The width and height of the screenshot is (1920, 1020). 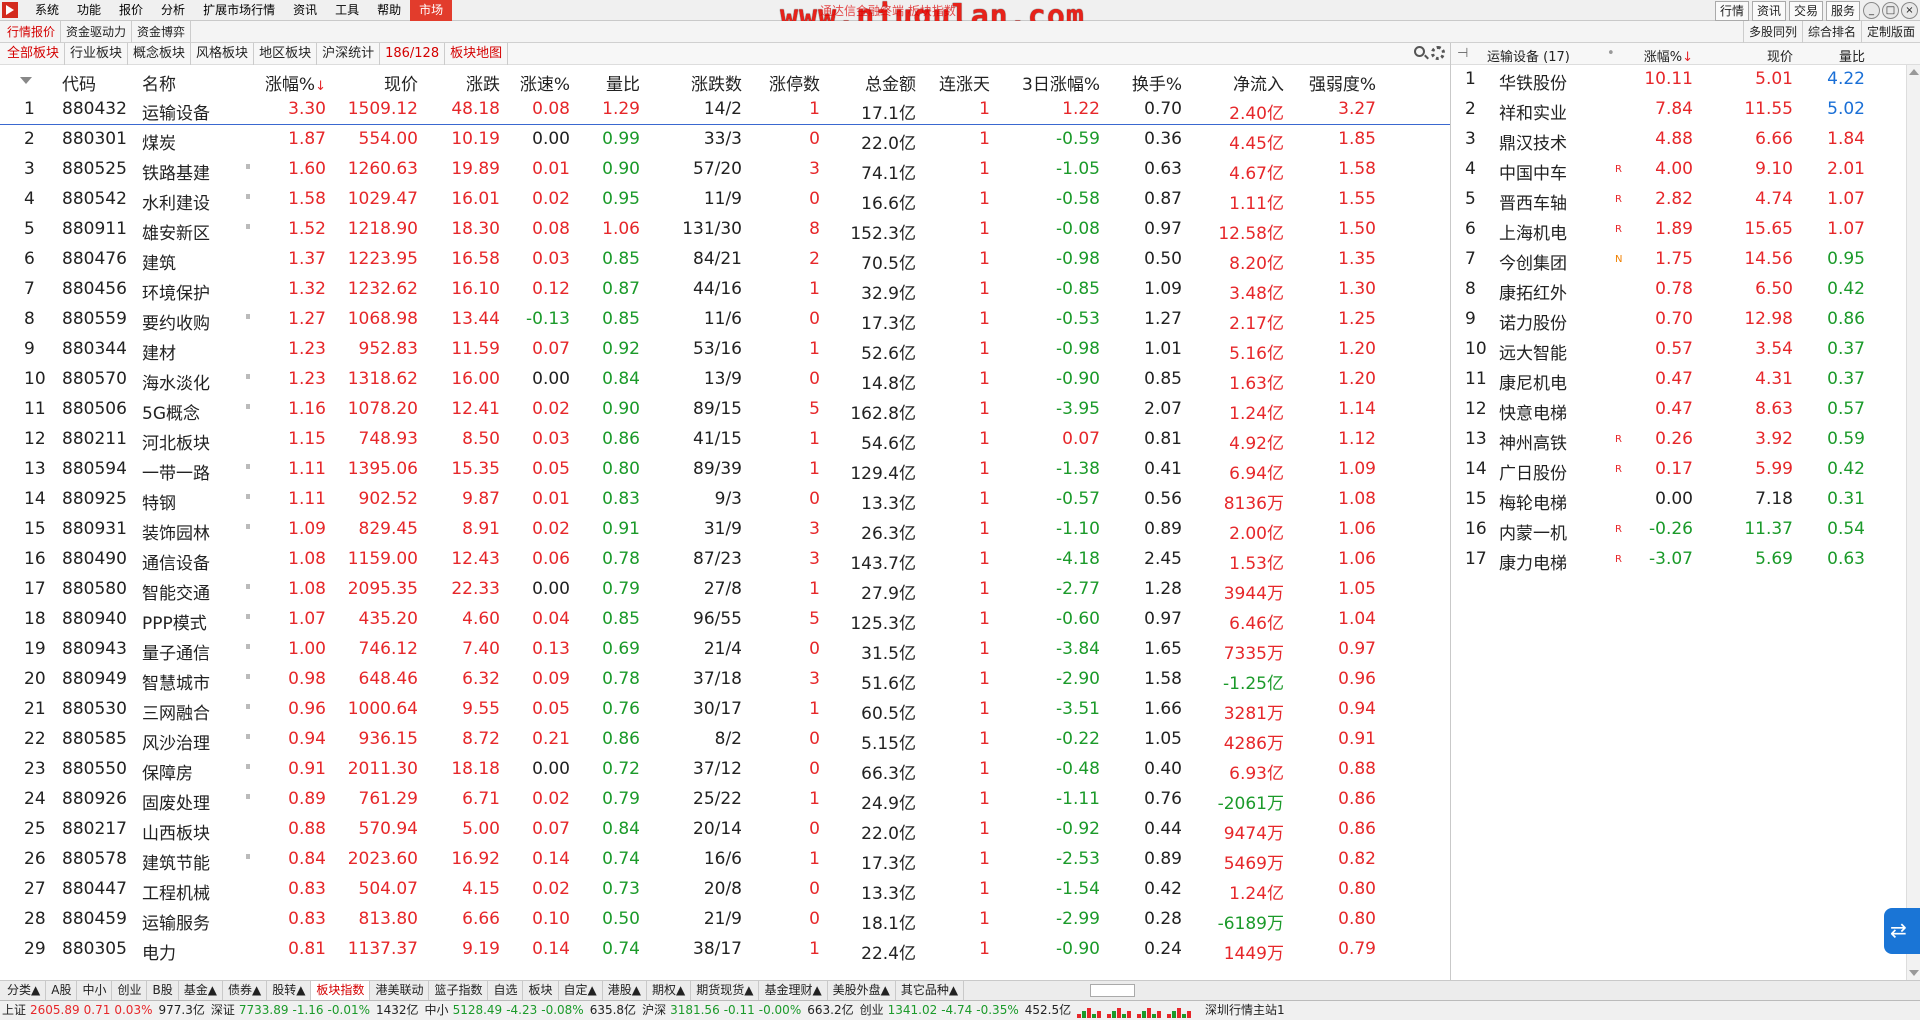 What do you see at coordinates (245, 990) in the screenshot?
I see `bottom-tab-6: 债券▲` at bounding box center [245, 990].